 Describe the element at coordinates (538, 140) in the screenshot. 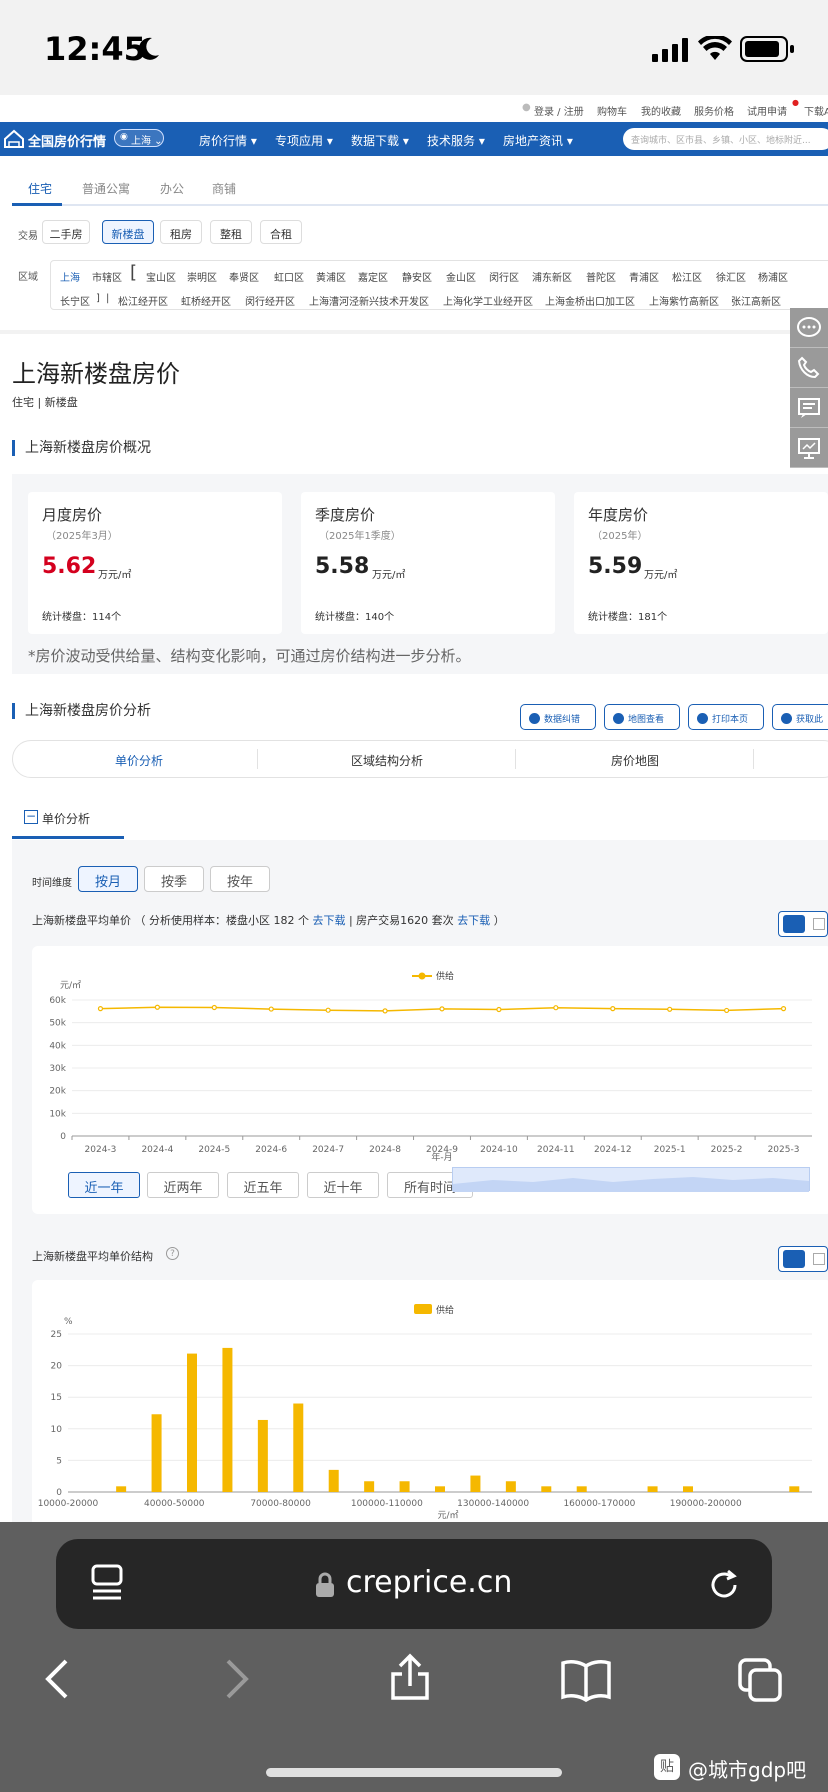

I see `nav-item-news: 房地产资讯 ▾` at that location.